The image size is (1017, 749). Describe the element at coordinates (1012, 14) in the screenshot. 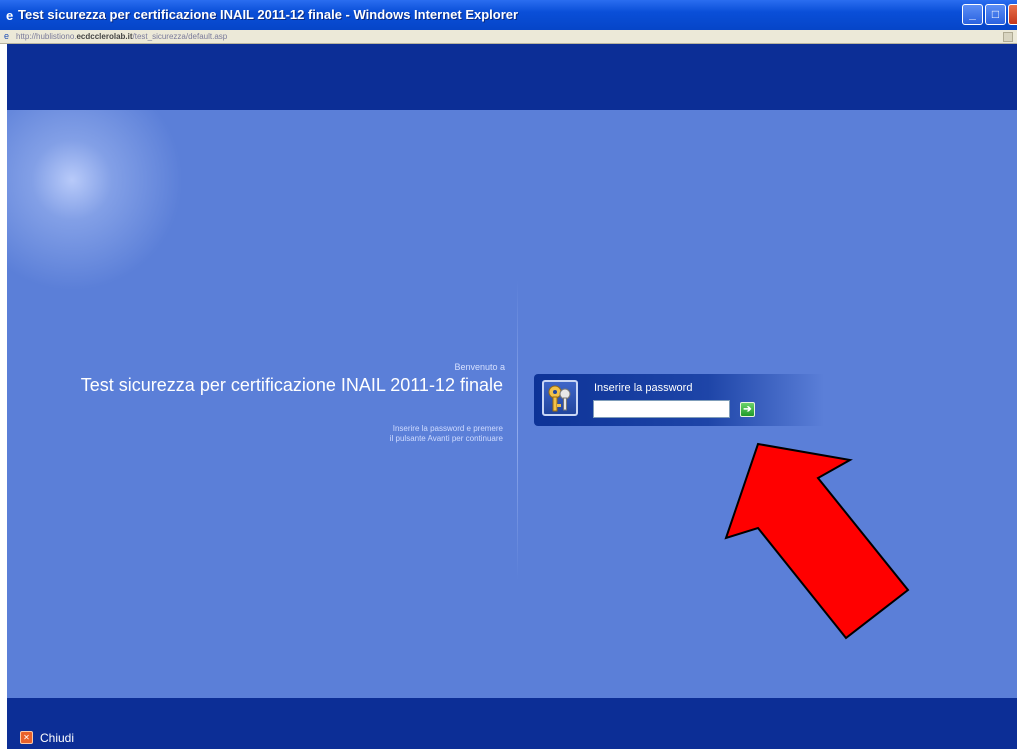

I see `close-window-button` at that location.